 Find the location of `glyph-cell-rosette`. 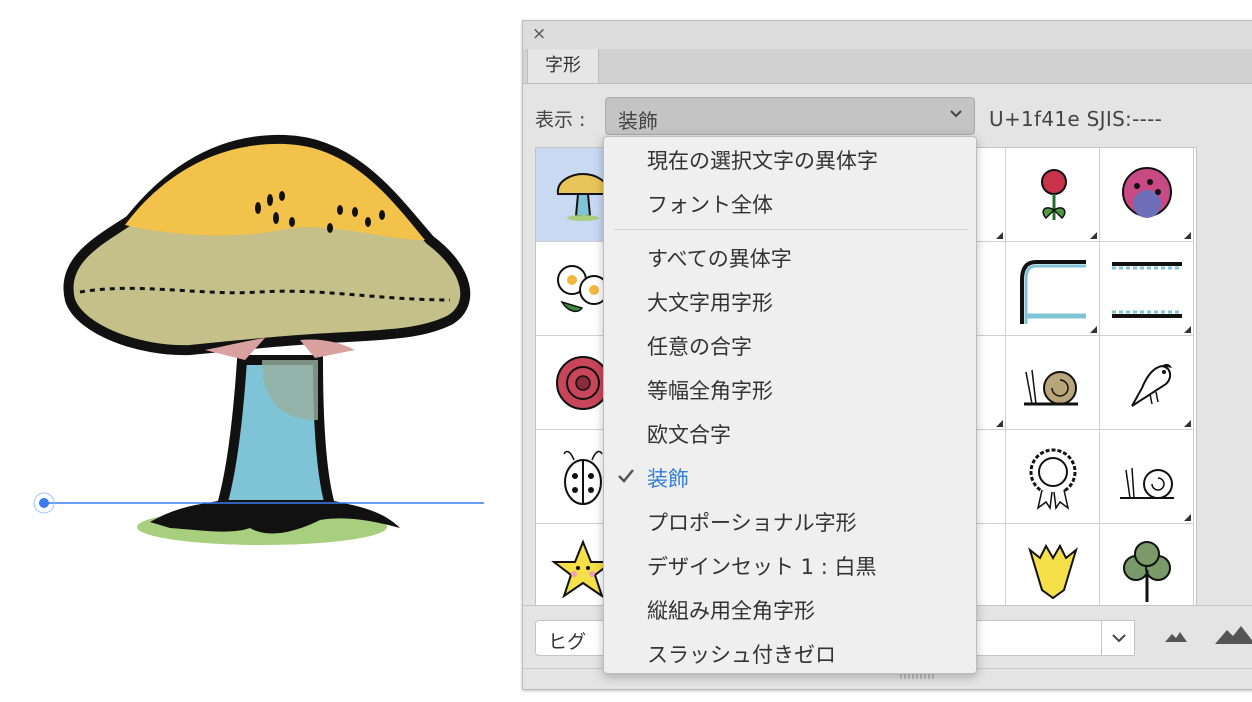

glyph-cell-rosette is located at coordinates (1053, 477).